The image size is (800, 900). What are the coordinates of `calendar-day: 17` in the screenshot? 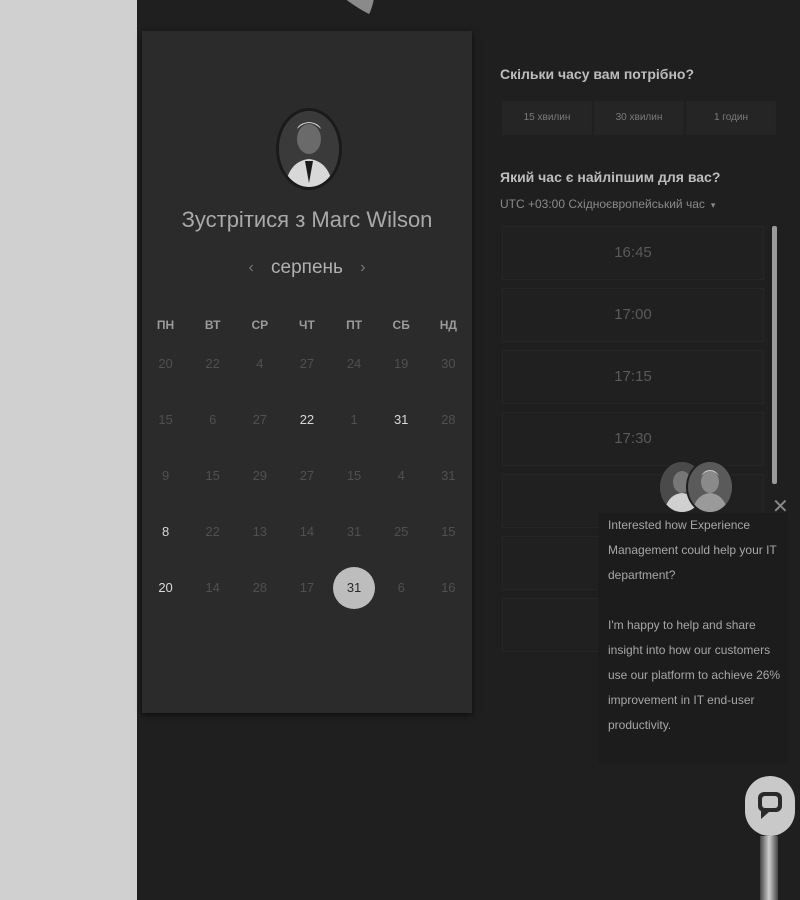 It's located at (306, 588).